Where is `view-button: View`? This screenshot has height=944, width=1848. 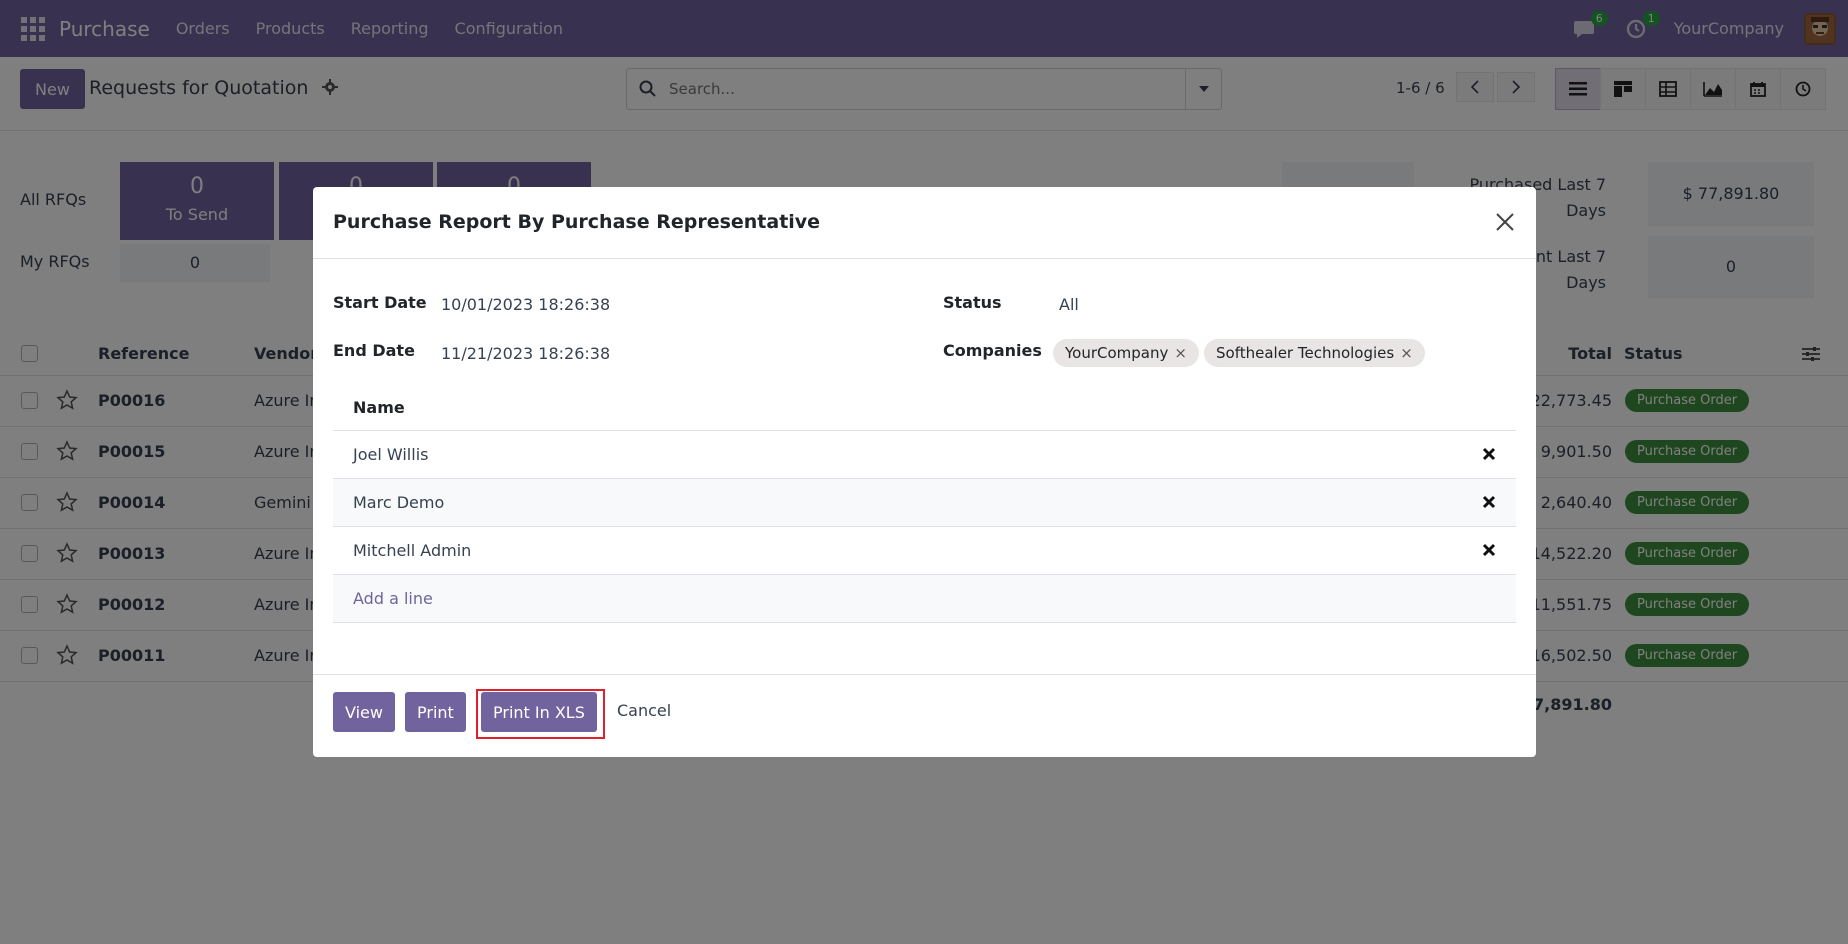 view-button: View is located at coordinates (364, 712).